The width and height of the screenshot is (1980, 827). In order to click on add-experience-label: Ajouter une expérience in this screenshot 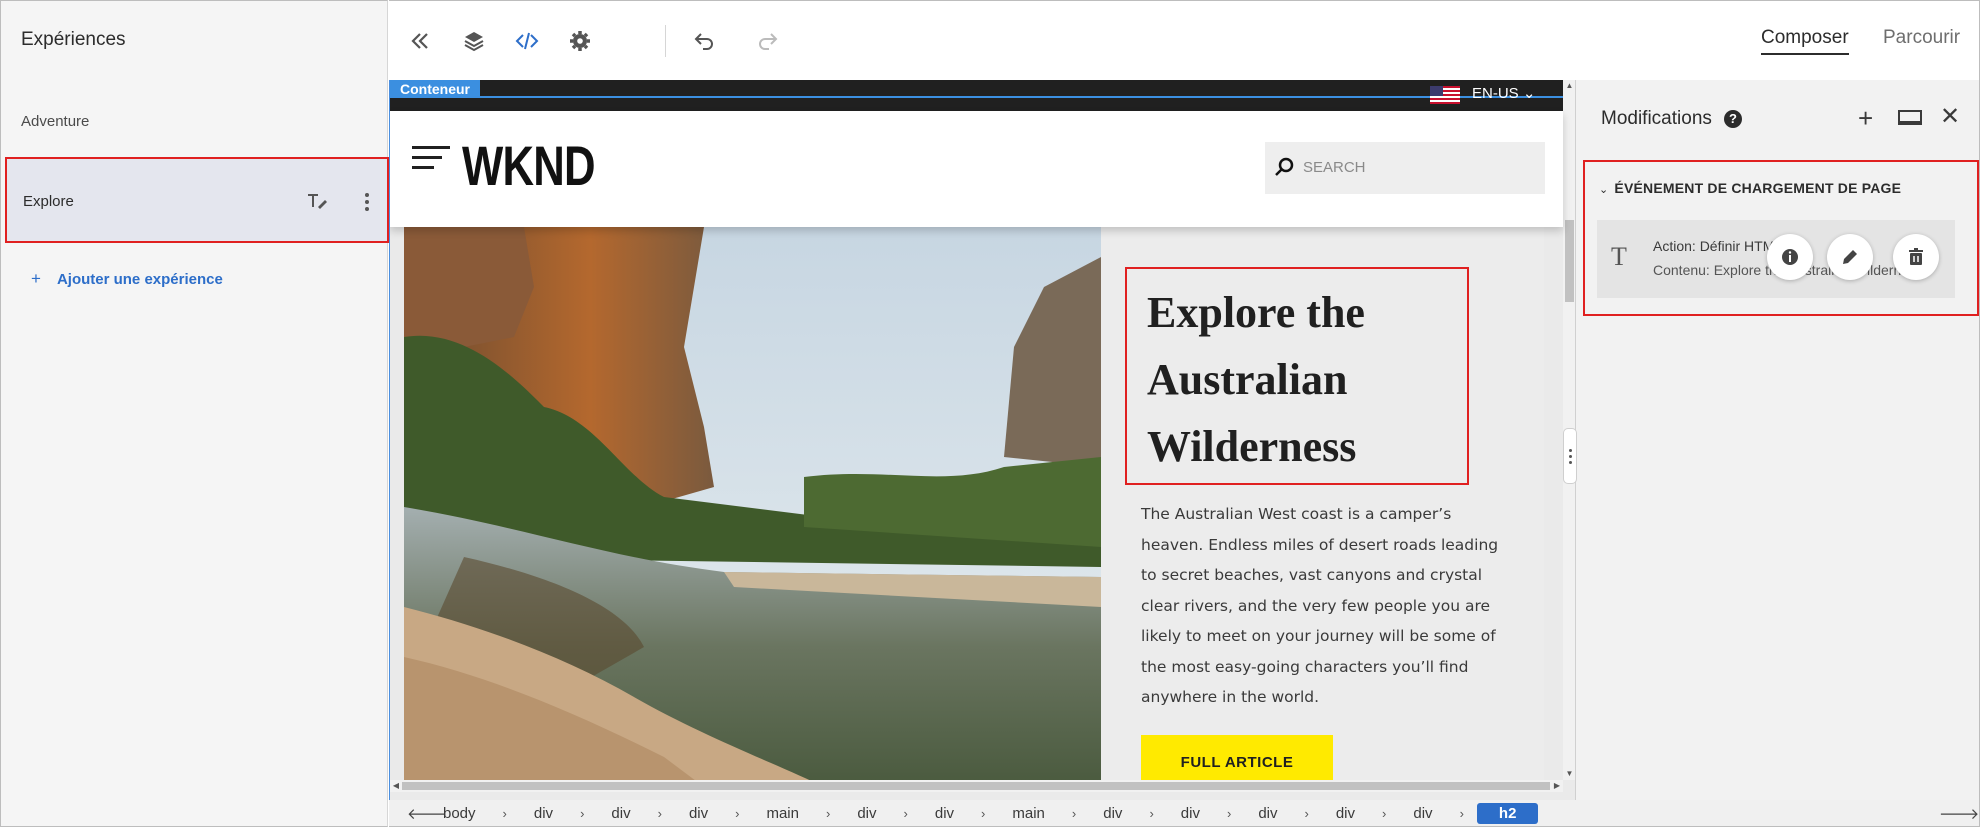, I will do `click(139, 279)`.